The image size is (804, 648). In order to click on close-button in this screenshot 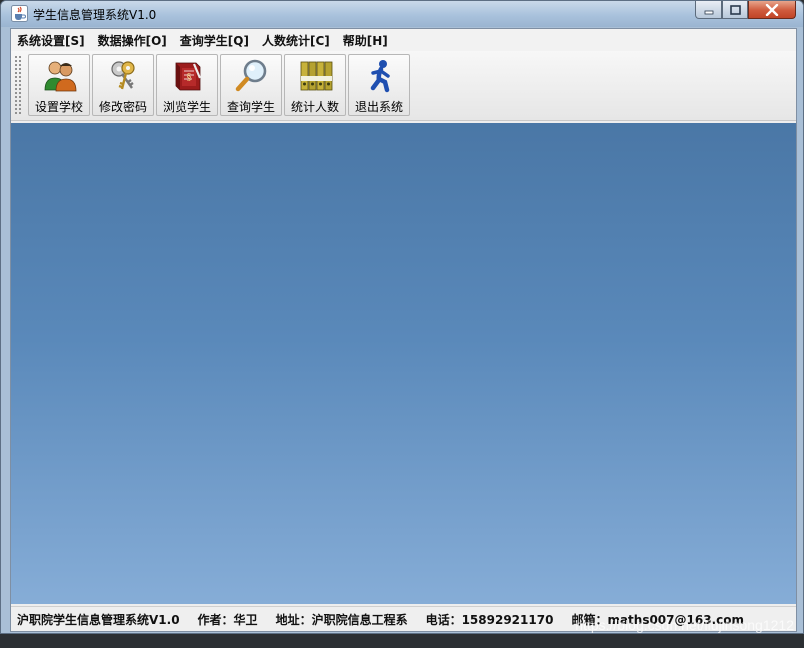, I will do `click(772, 10)`.